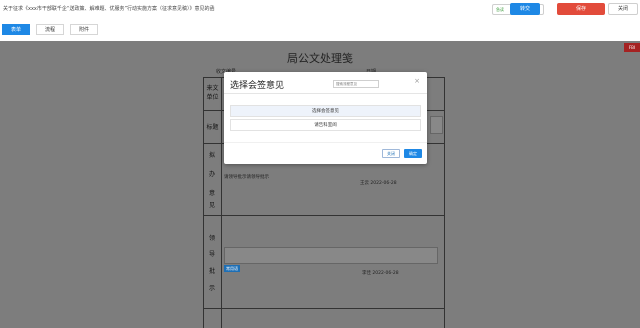 The height and width of the screenshot is (328, 640). What do you see at coordinates (378, 183) in the screenshot?
I see `opinion-signer: 王云 2022-06-28` at bounding box center [378, 183].